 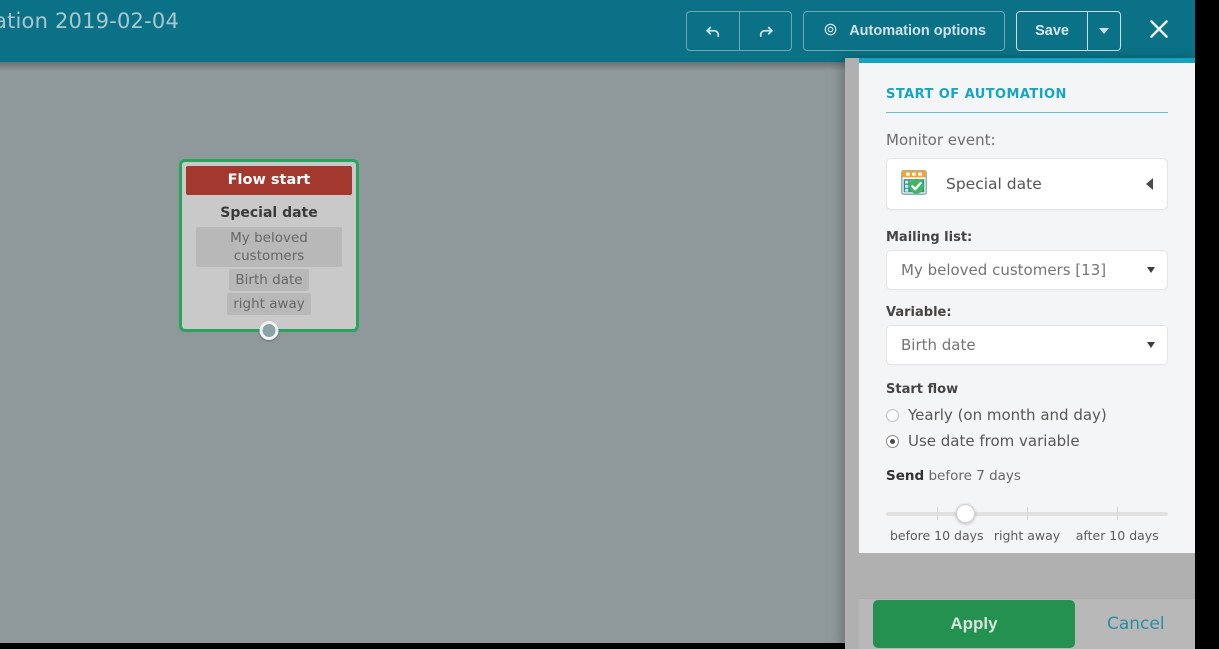 What do you see at coordinates (1052, 31) in the screenshot?
I see `save-button: Save` at bounding box center [1052, 31].